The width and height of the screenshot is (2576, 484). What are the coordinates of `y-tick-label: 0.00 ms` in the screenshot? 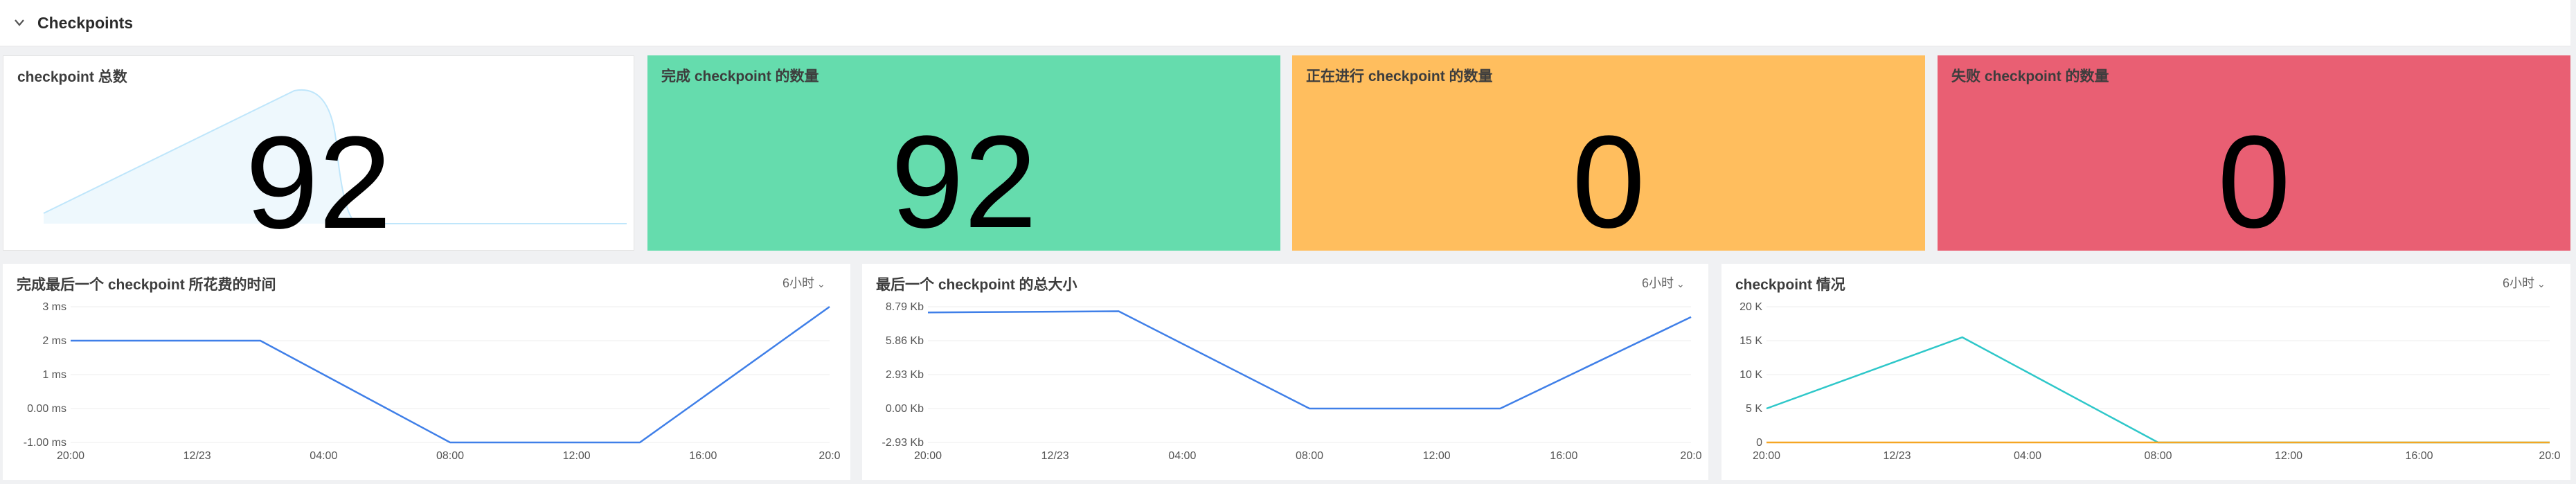 It's located at (46, 409).